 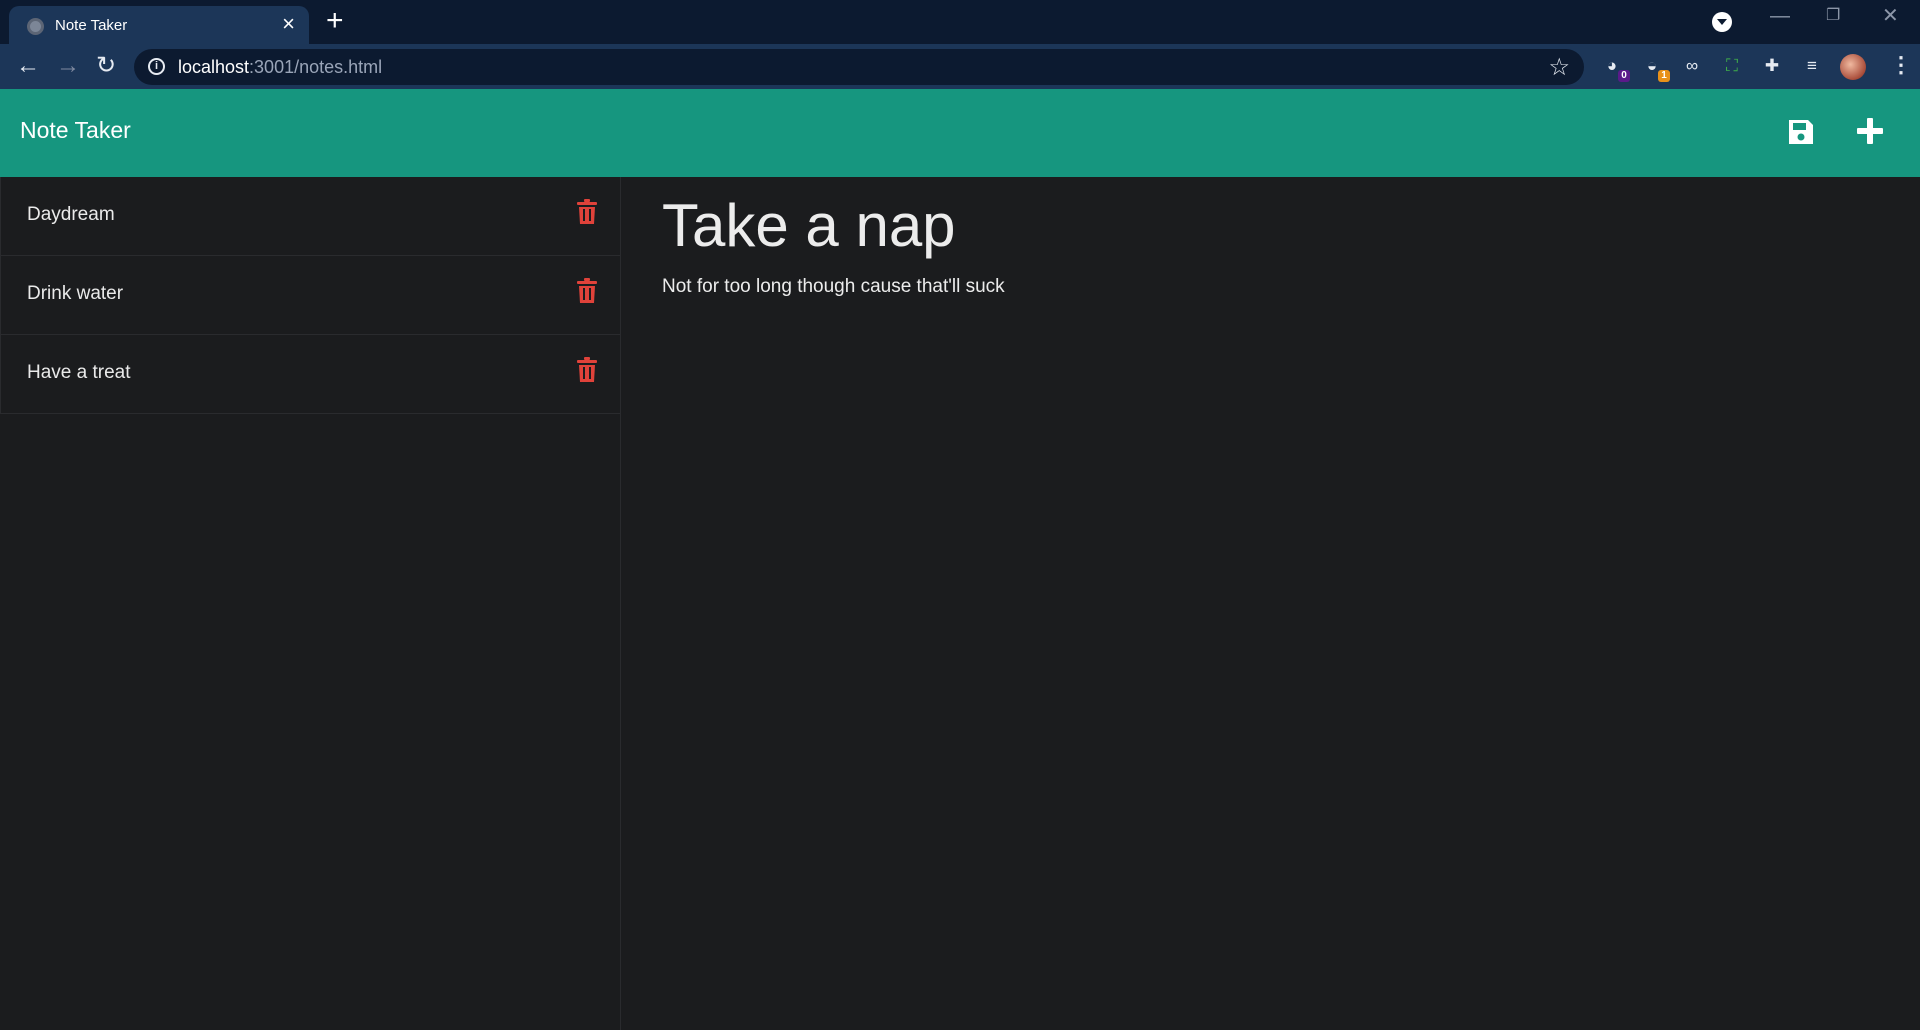 I want to click on browser-tab: Note Taker ×, so click(x=159, y=25).